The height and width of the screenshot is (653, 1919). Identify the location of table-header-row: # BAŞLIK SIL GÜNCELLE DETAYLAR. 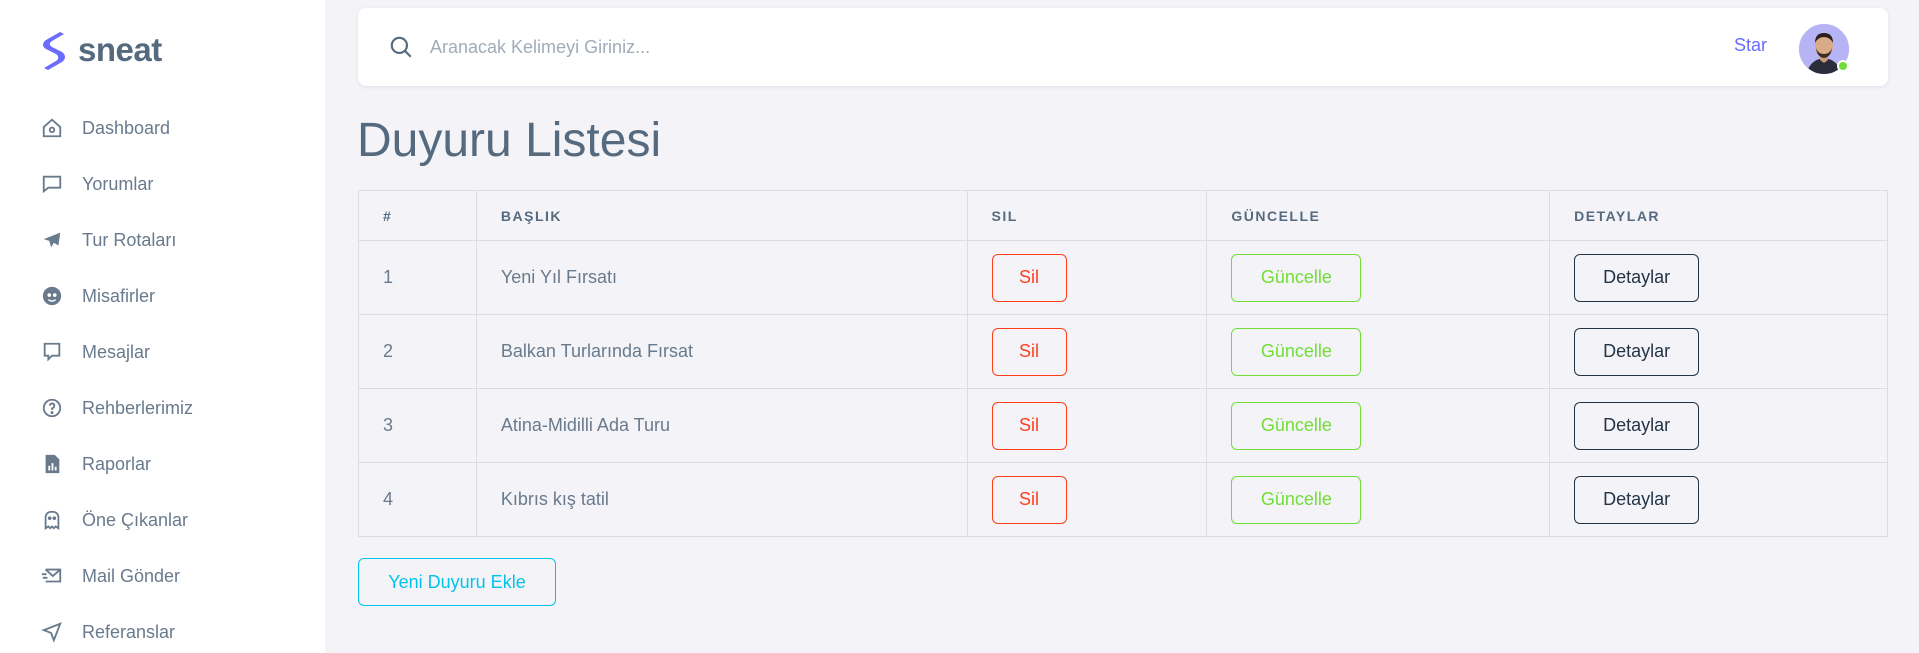
(1123, 215).